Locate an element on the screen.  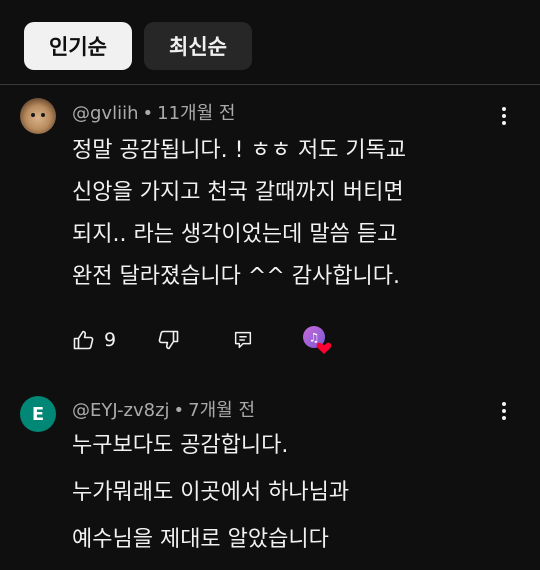
comment-line: 되지.. 라는 생각이었는데 말씀 듣고 is located at coordinates (235, 234).